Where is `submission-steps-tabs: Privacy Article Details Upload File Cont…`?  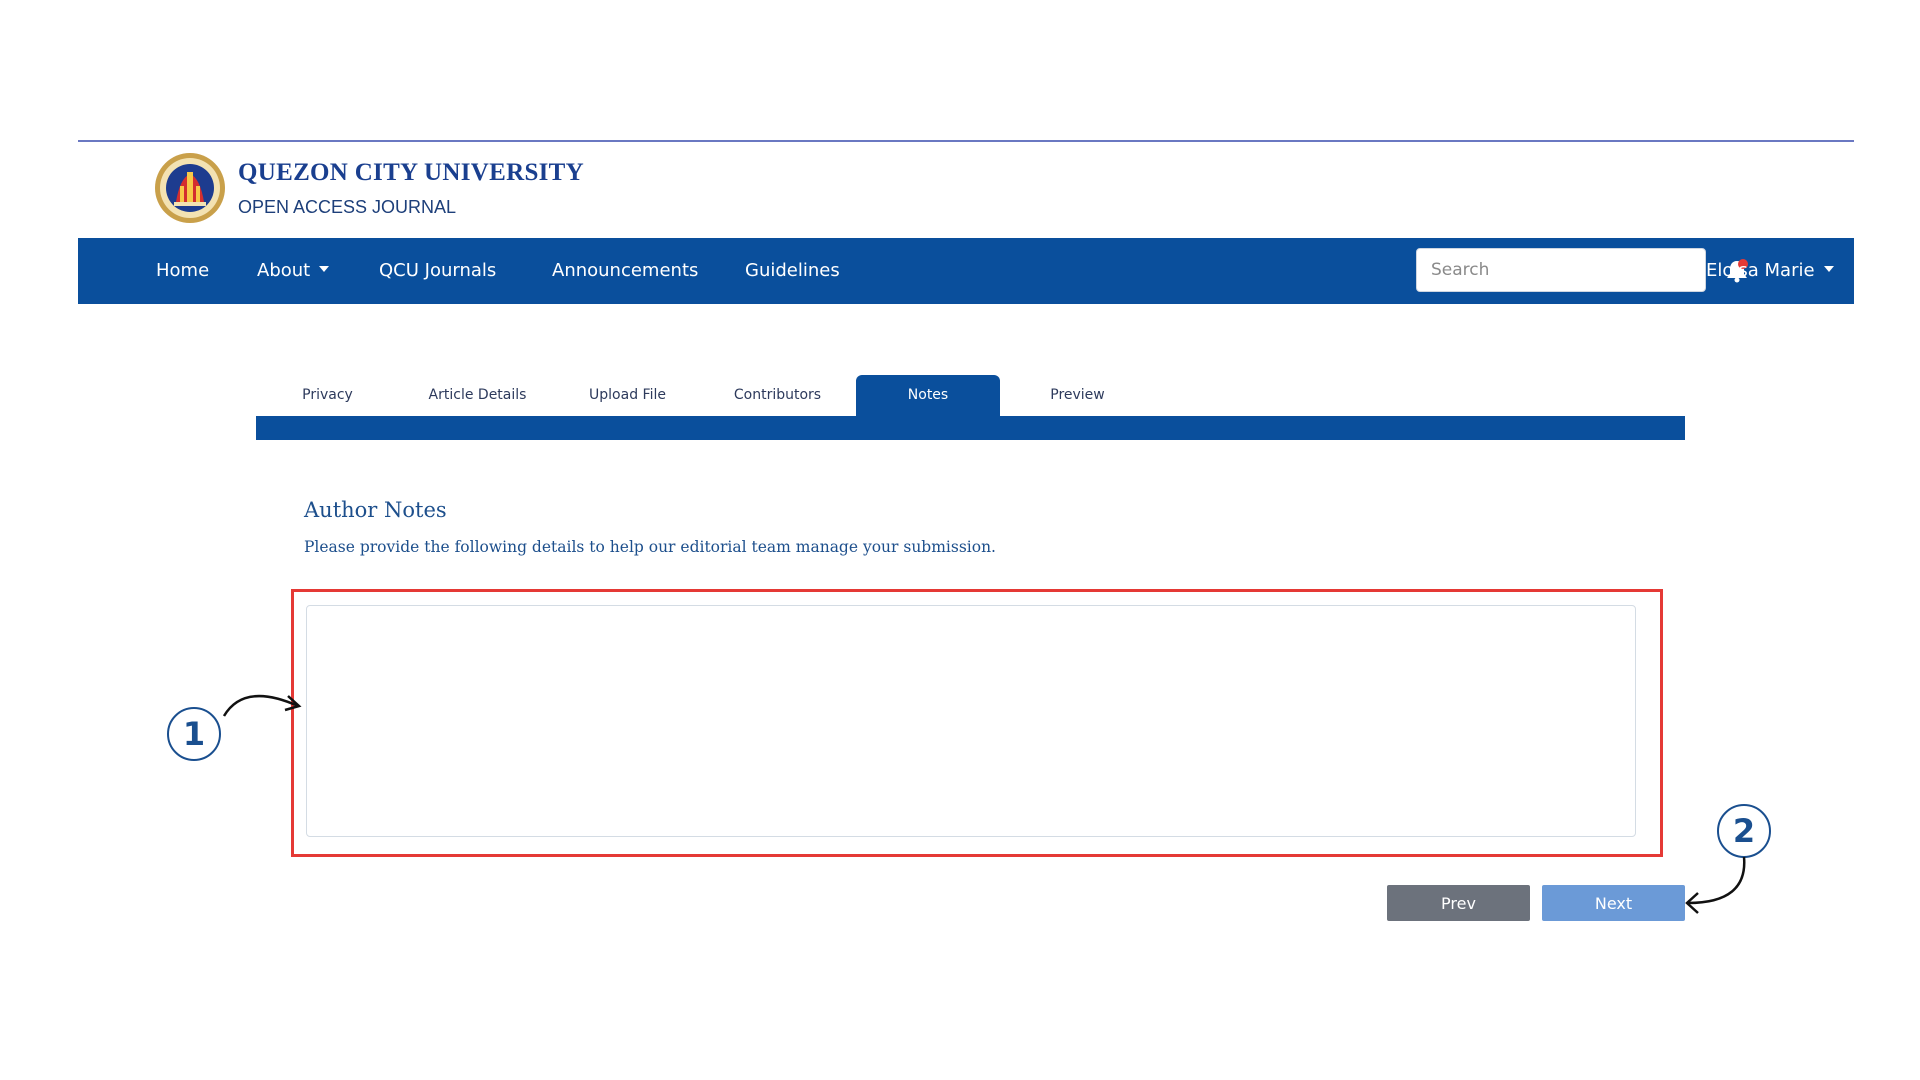
submission-steps-tabs: Privacy Article Details Upload File Cont… is located at coordinates (970, 407).